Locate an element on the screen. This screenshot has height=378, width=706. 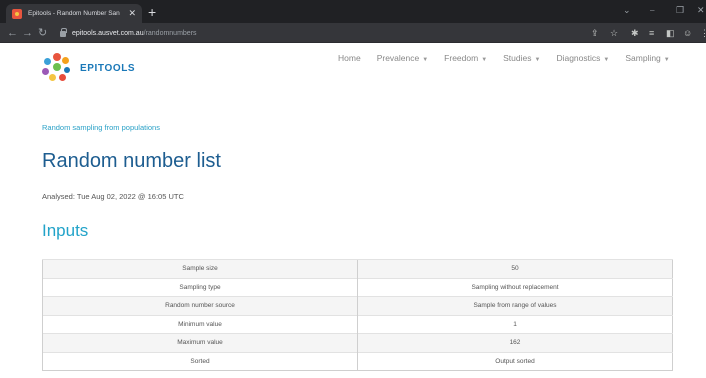
new-tab-button: + is located at coordinates (152, 12).